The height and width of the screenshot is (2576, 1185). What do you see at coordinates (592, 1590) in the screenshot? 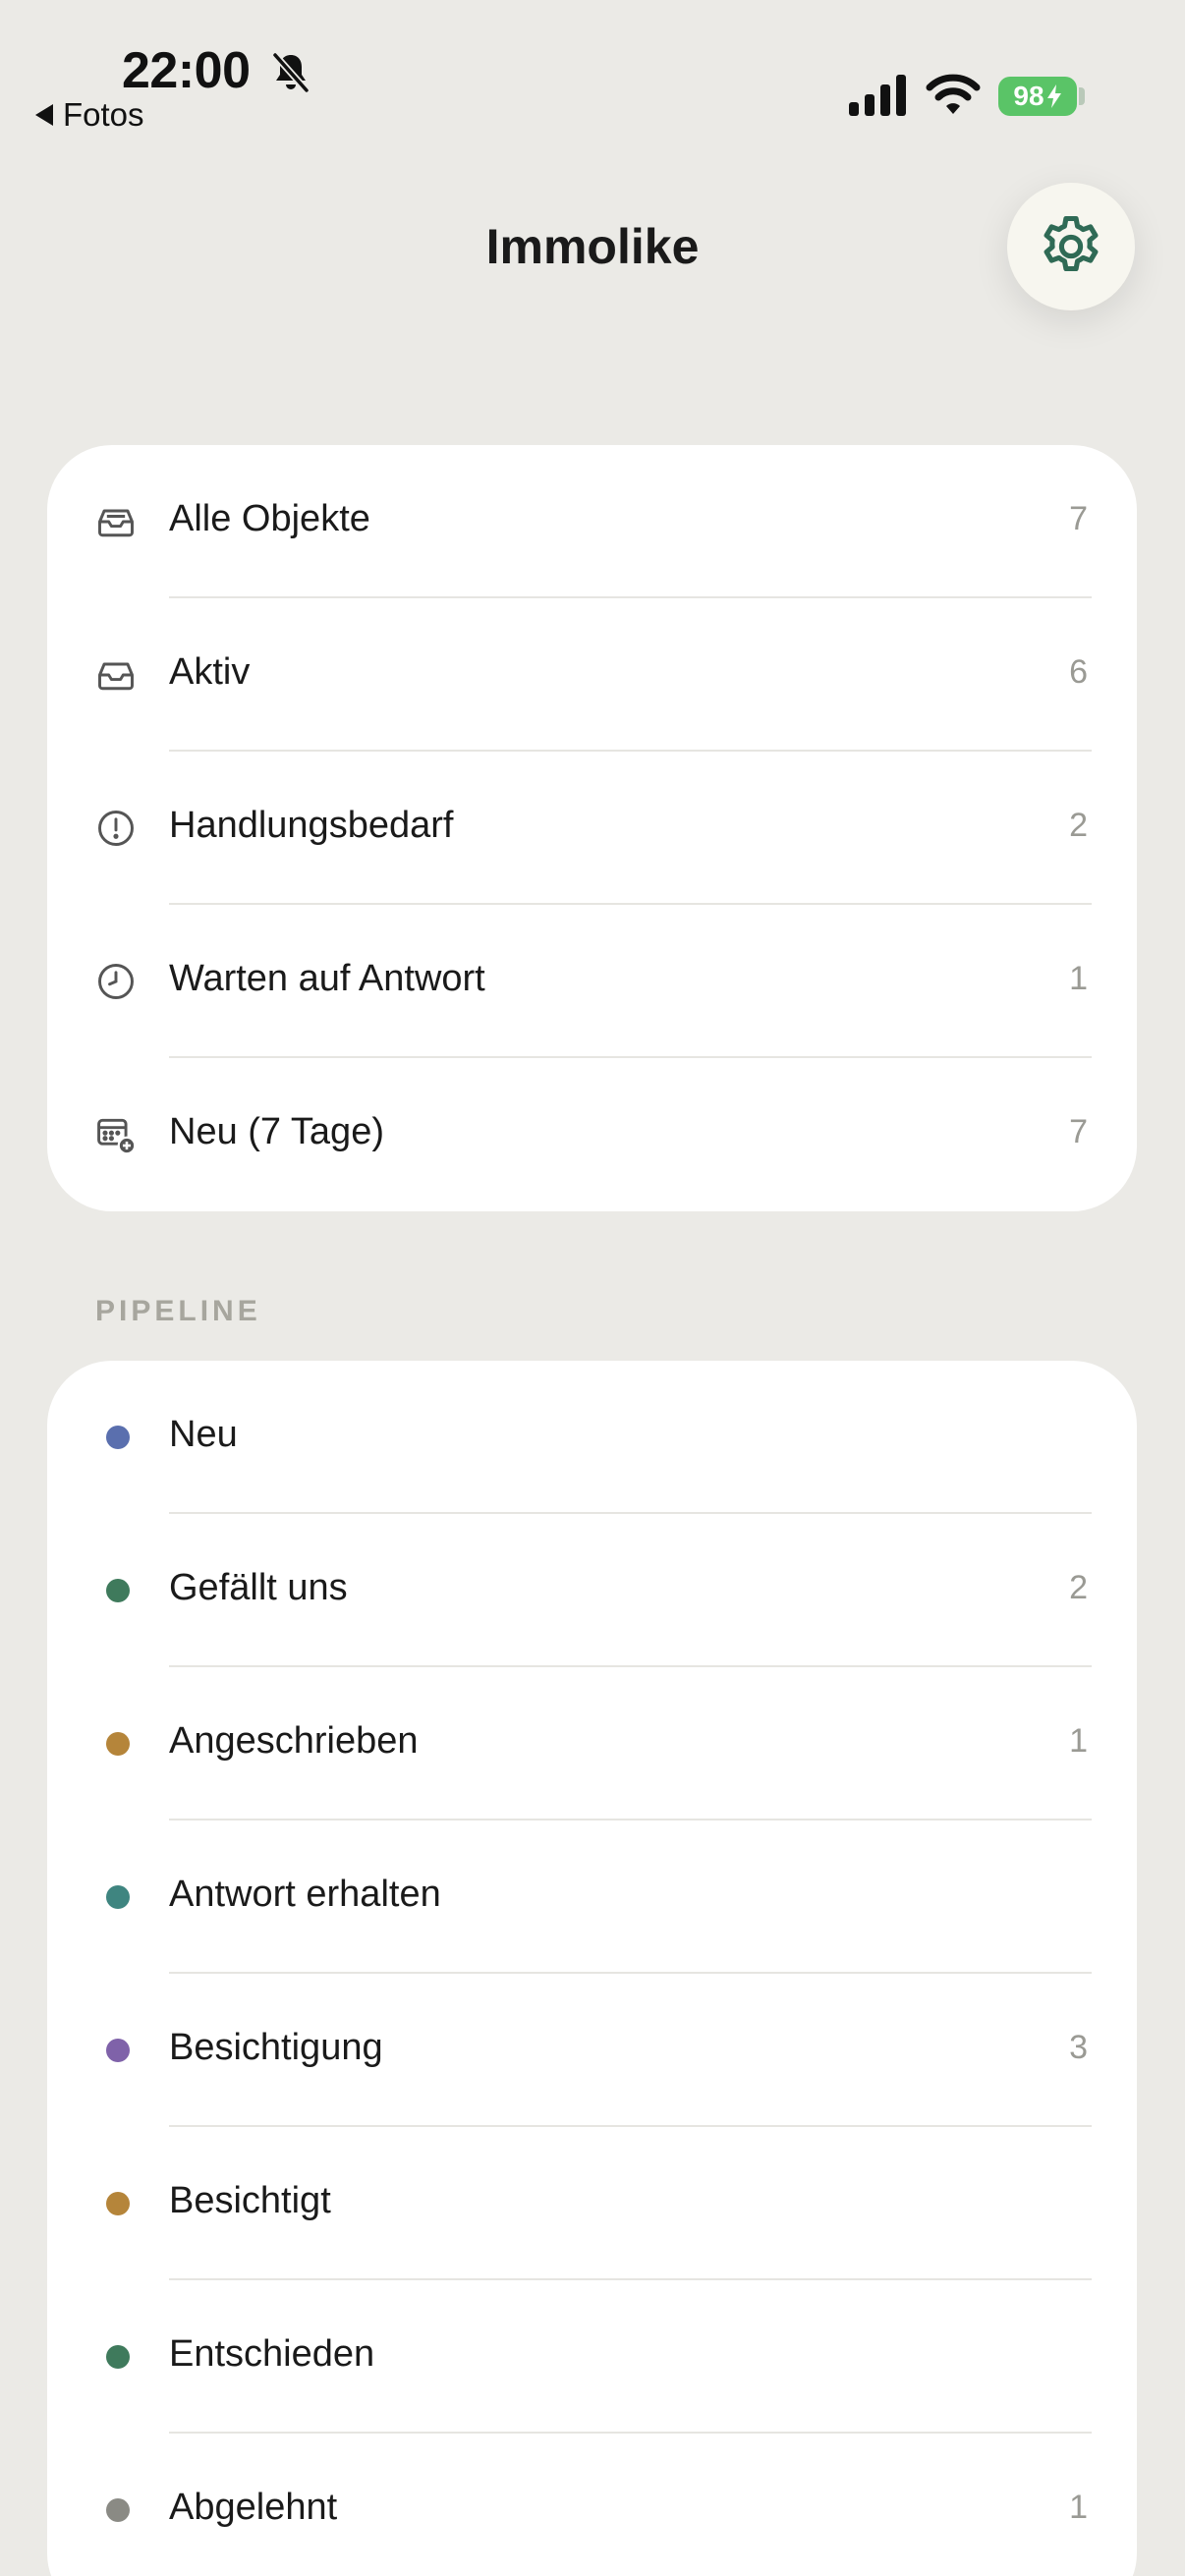
I see `pipeline-item-gefaellt-uns: Gefällt uns 2` at bounding box center [592, 1590].